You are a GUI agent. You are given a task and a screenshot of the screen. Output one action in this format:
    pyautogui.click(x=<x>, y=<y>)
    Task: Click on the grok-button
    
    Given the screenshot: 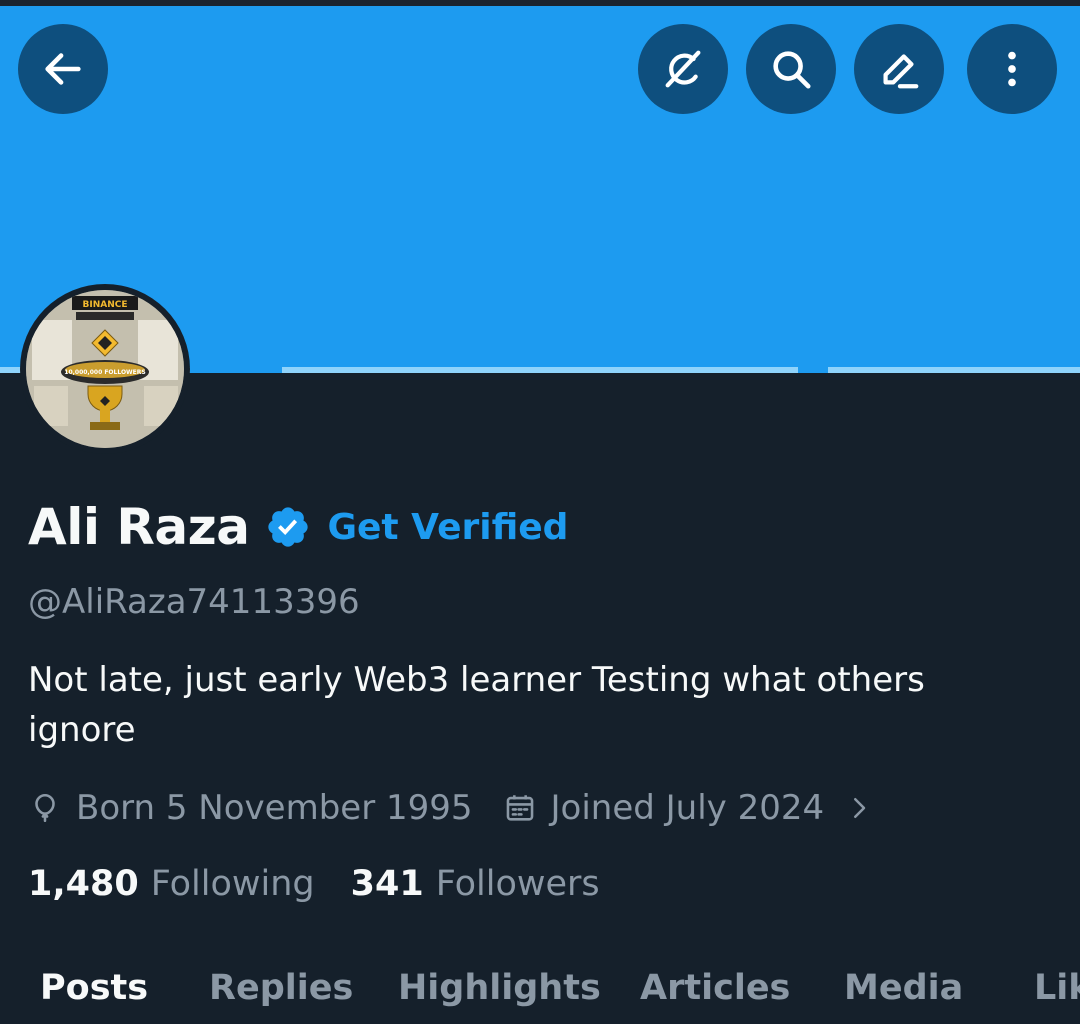 What is the action you would take?
    pyautogui.click(x=683, y=69)
    